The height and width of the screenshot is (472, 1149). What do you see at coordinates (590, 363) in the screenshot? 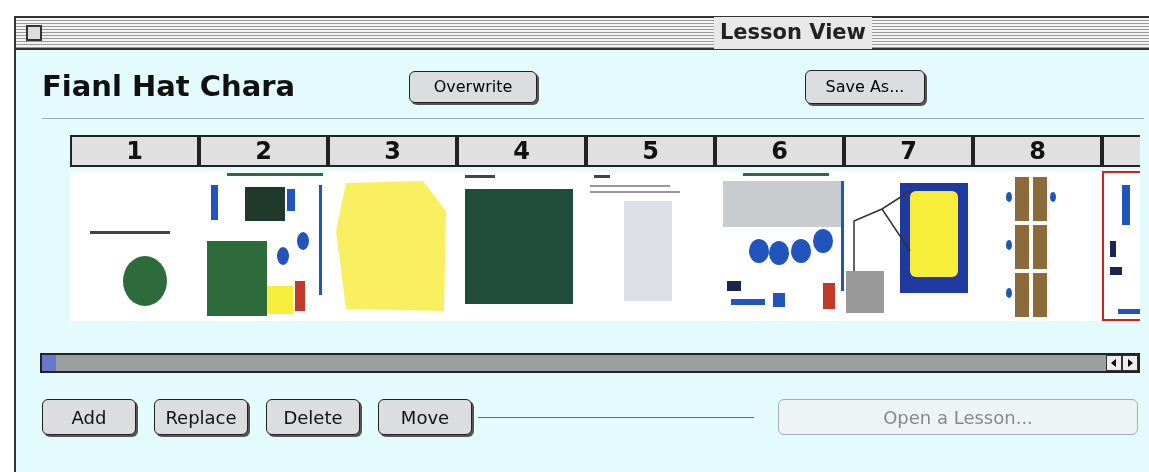
I see `scroll-bar` at bounding box center [590, 363].